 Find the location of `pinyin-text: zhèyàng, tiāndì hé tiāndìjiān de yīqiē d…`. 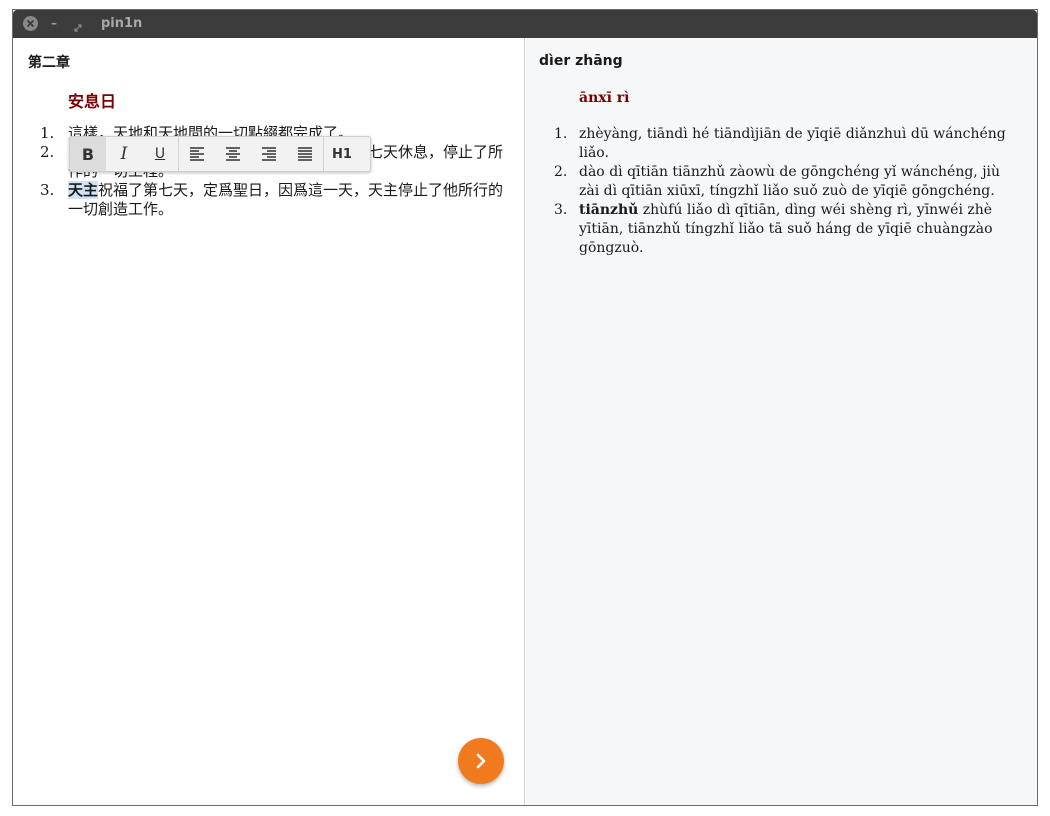

pinyin-text: zhèyàng, tiāndì hé tiāndìjiān de yīqiē d… is located at coordinates (792, 143).